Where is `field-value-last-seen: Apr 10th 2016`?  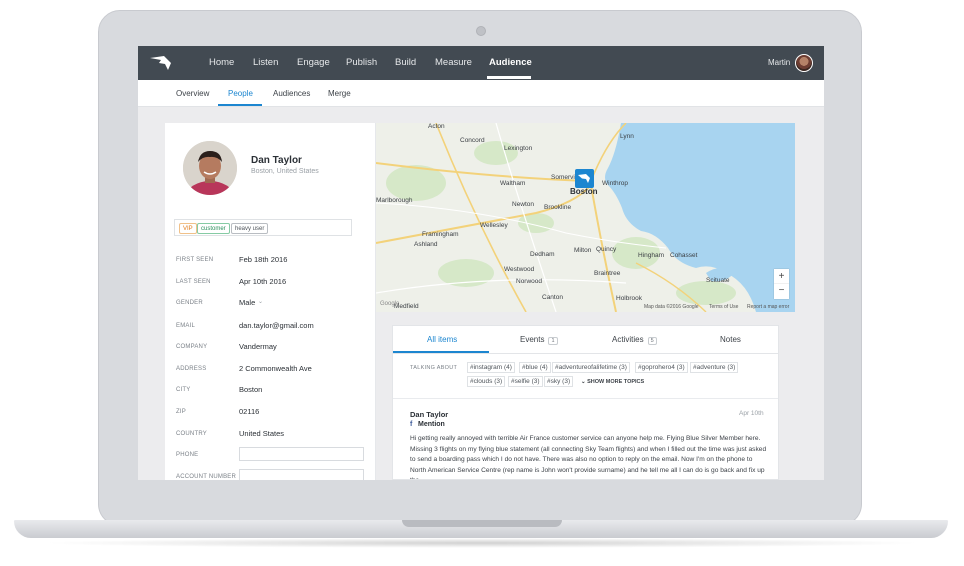 field-value-last-seen: Apr 10th 2016 is located at coordinates (263, 281).